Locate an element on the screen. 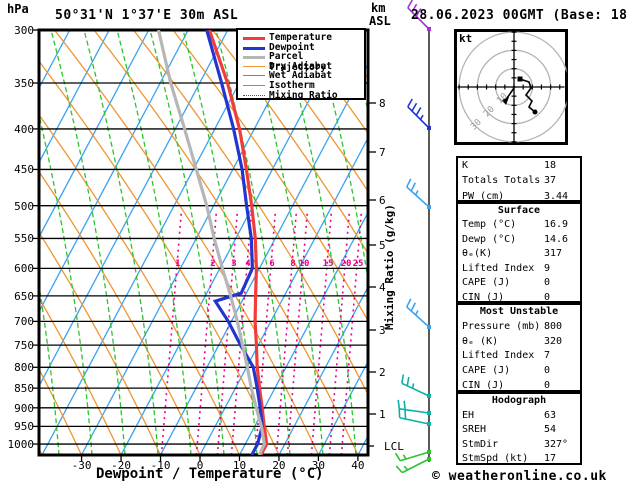  panel-row: Lifted Index 7 is located at coordinates (519, 356).